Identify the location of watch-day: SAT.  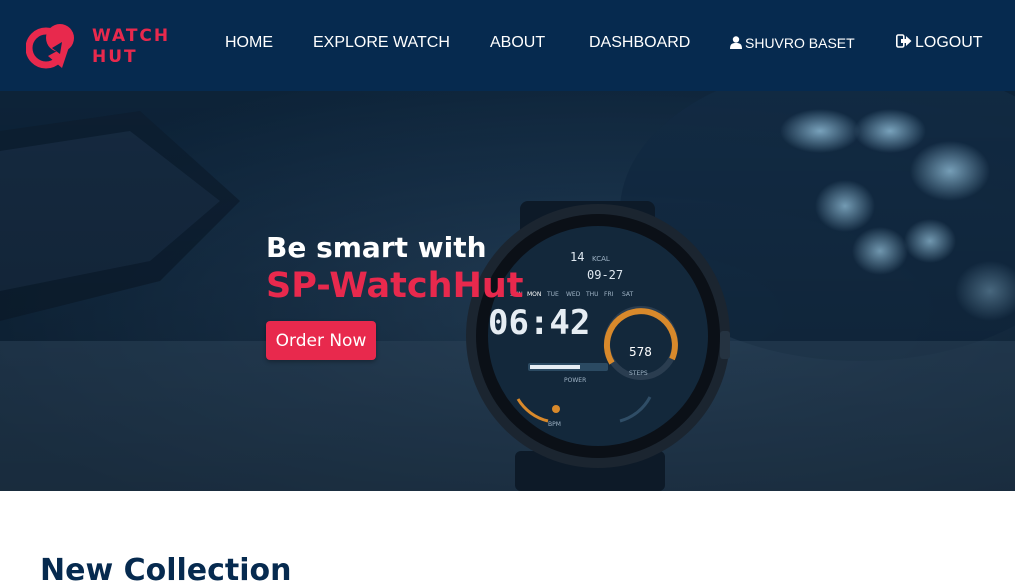
(628, 294).